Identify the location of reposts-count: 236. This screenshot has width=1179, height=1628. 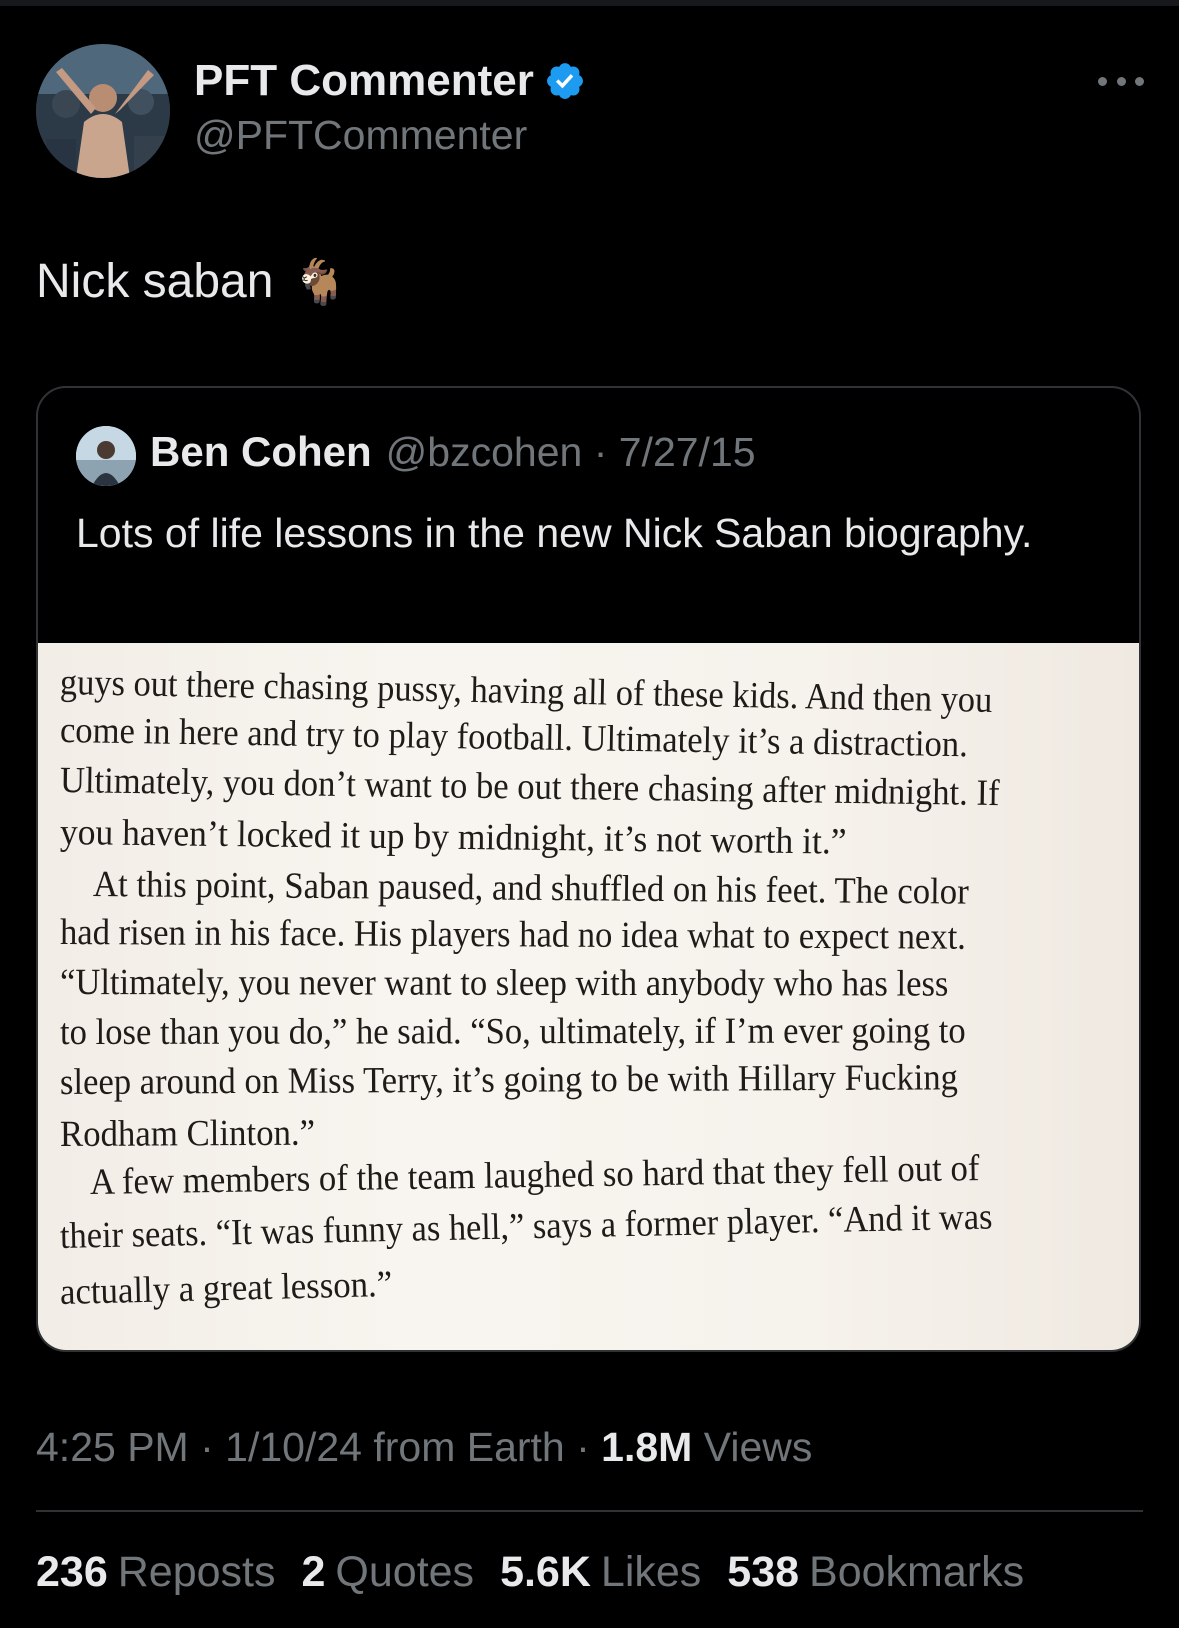
(72, 1572).